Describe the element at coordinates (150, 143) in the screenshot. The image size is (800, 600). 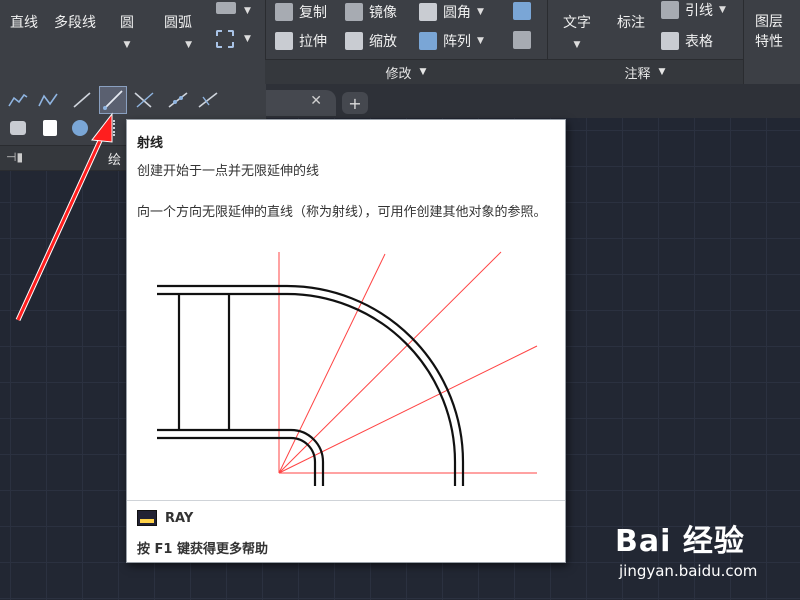
I see `tooltip-title: 射线` at that location.